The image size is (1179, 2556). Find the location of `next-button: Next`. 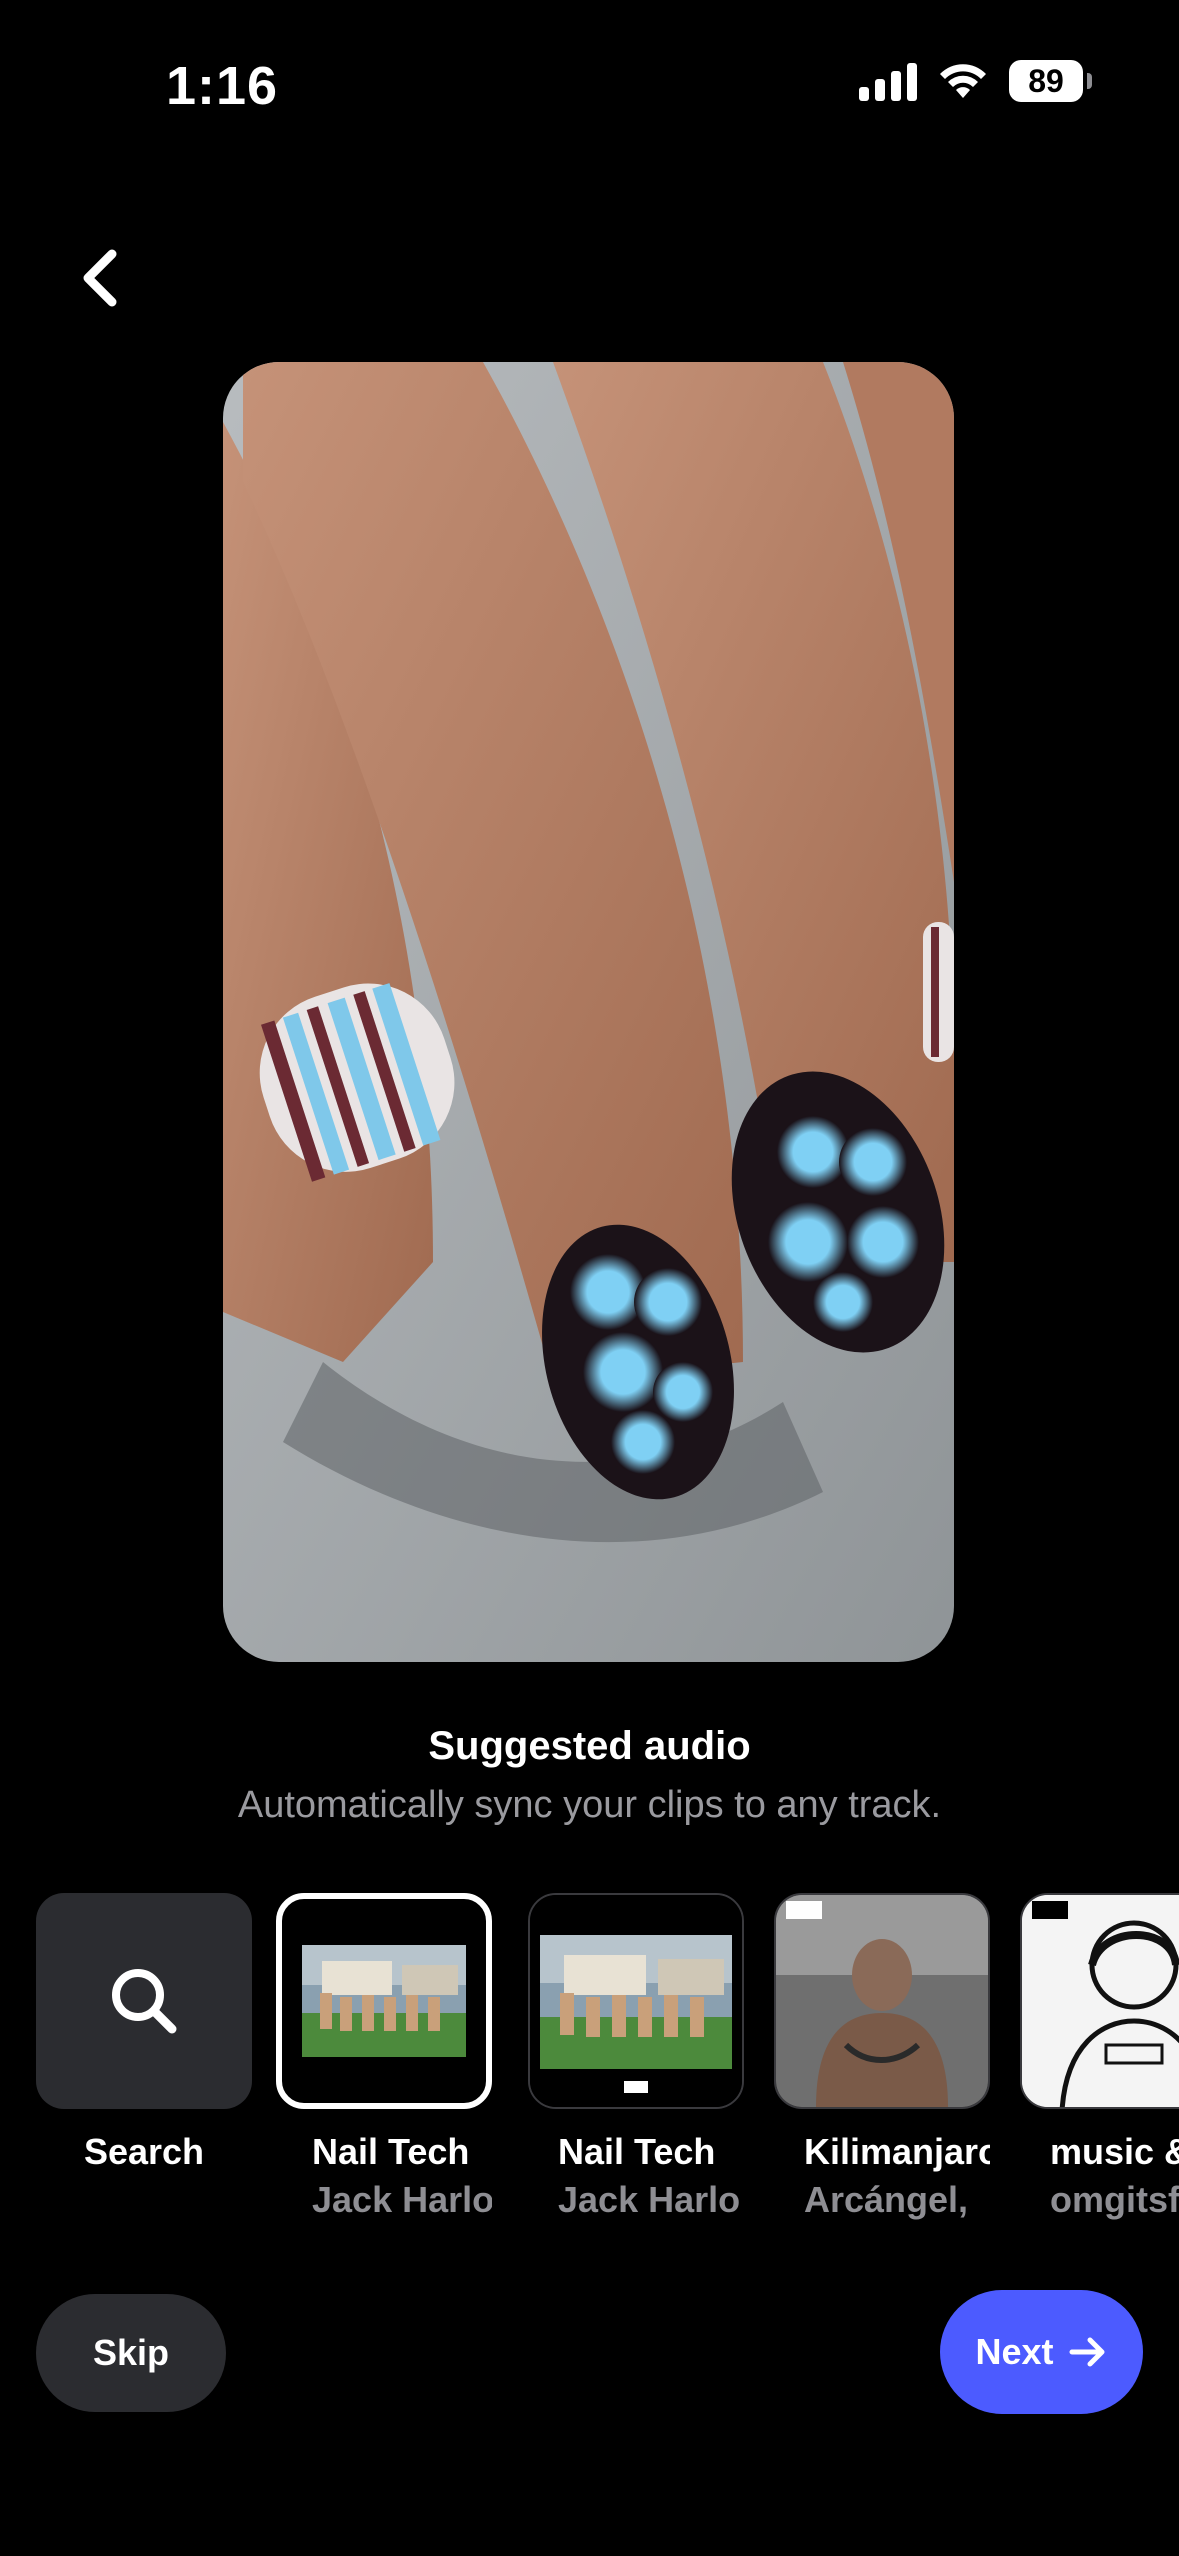

next-button: Next is located at coordinates (1041, 2352).